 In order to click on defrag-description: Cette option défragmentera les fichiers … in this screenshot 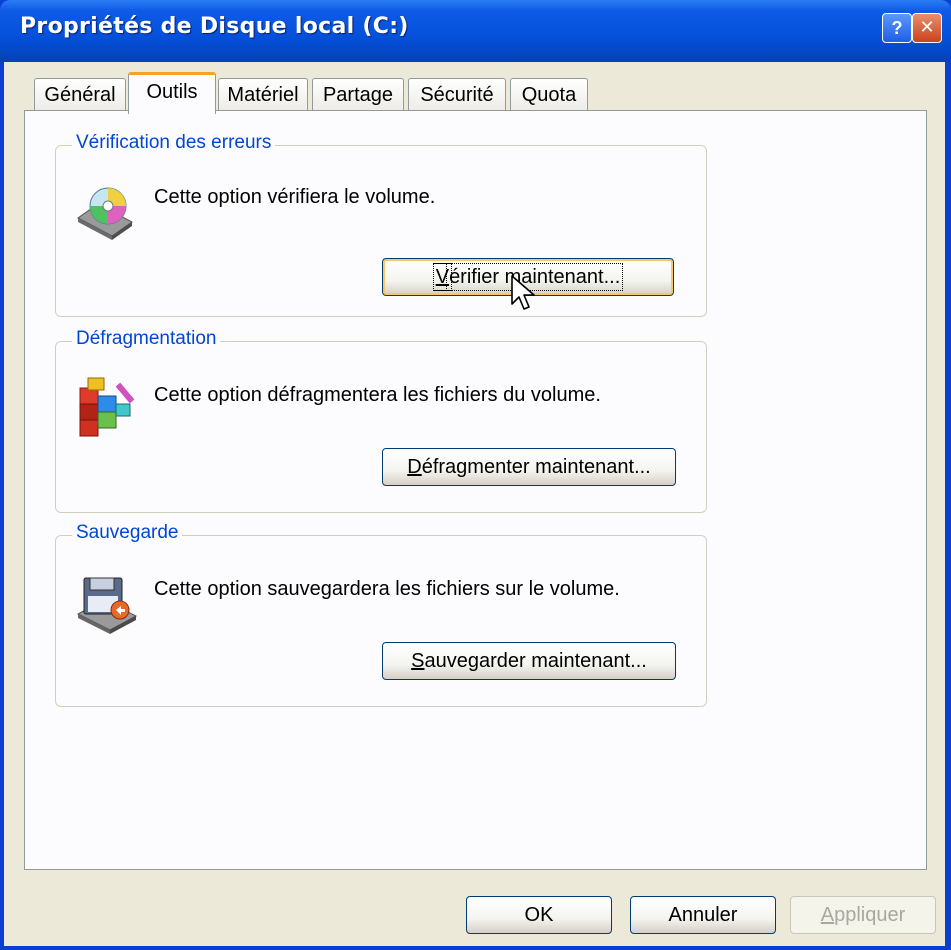, I will do `click(377, 395)`.